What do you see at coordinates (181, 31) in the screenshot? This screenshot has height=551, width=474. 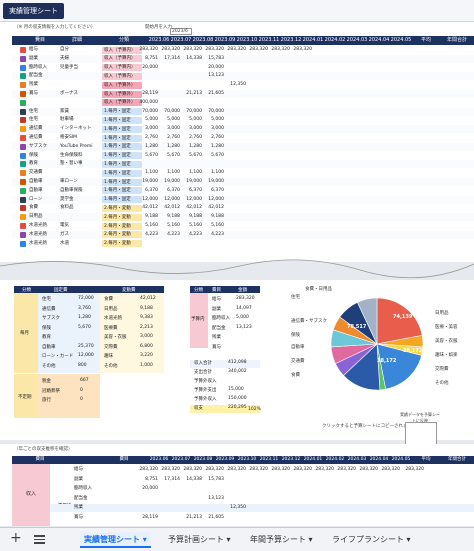 I see `start-month-input: 2023/6` at bounding box center [181, 31].